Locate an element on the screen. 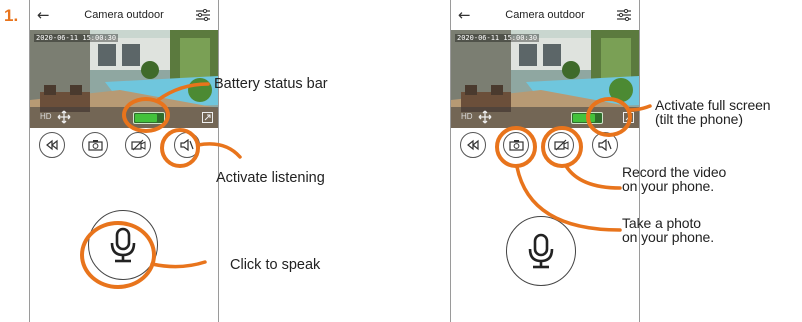 The image size is (802, 322). listening-annotation: Activate listening is located at coordinates (270, 178).